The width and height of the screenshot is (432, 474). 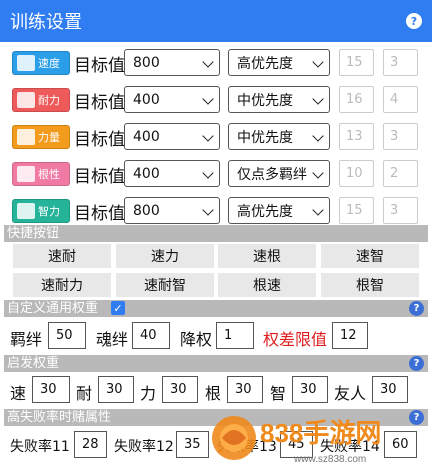 What do you see at coordinates (26, 100) in the screenshot?
I see `heart-icon` at bounding box center [26, 100].